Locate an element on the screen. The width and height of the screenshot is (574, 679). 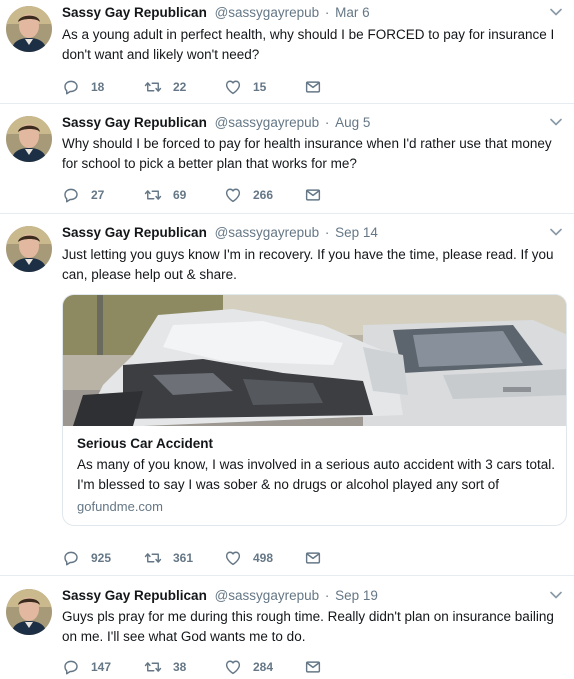
retweet-button: 361 is located at coordinates (168, 558).